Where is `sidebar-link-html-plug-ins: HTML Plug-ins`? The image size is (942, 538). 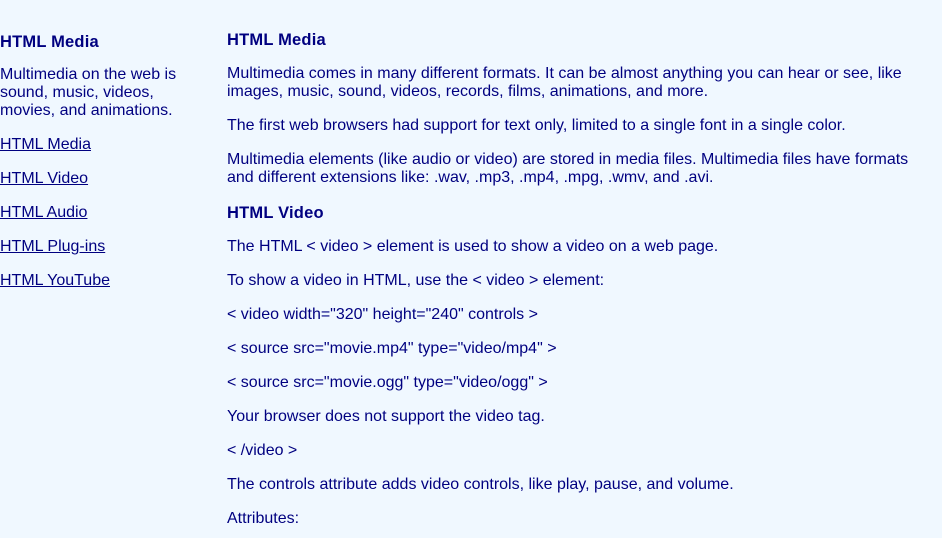 sidebar-link-html-plug-ins: HTML Plug-ins is located at coordinates (95, 247).